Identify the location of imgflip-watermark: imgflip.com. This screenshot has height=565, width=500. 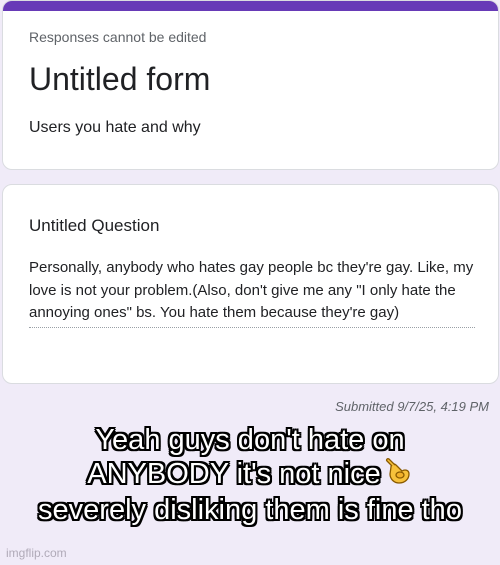
(36, 553).